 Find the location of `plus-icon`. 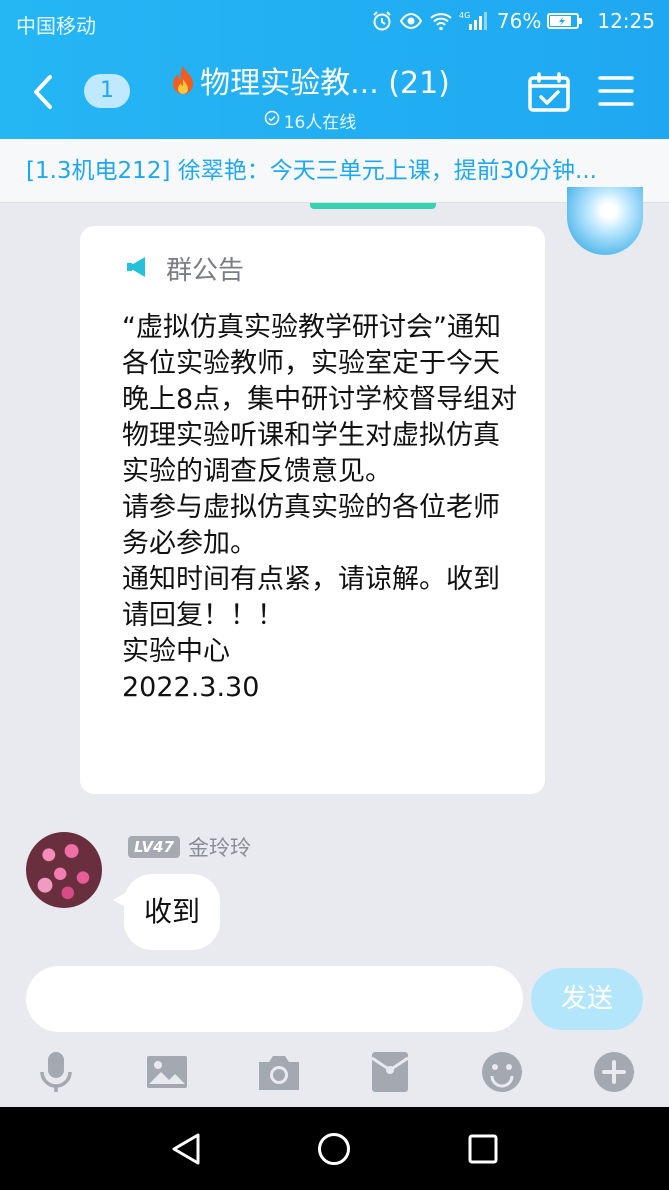

plus-icon is located at coordinates (614, 1072).